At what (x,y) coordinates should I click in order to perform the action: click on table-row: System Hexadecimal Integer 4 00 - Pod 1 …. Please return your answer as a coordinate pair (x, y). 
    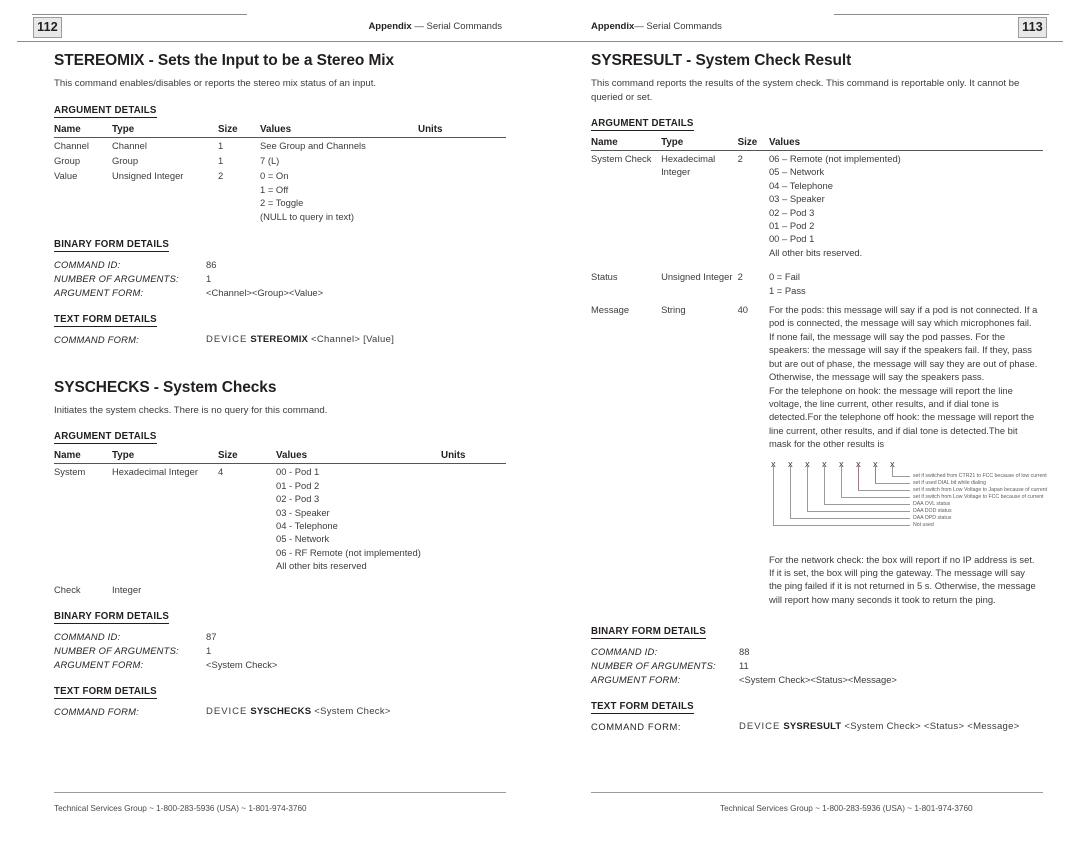
    Looking at the image, I should click on (280, 519).